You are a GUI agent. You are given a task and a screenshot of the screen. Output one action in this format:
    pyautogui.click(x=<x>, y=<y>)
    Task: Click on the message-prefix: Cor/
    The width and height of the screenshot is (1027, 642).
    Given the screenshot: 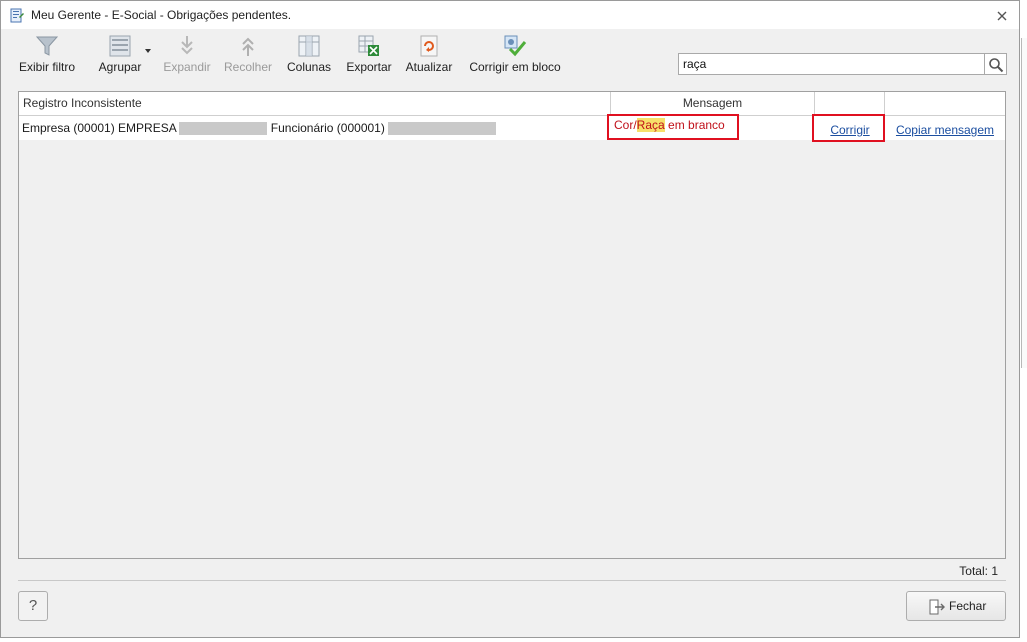 What is the action you would take?
    pyautogui.click(x=625, y=125)
    